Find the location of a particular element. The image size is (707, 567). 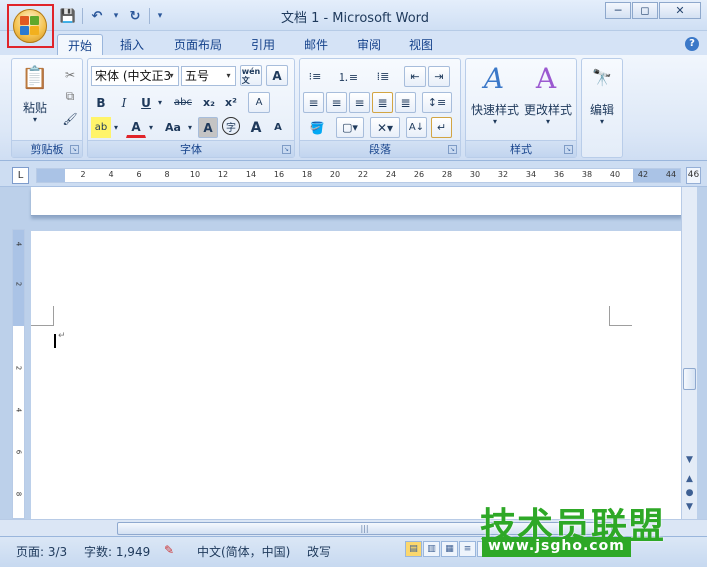

view-ruler-button: 46 is located at coordinates (693, 175).